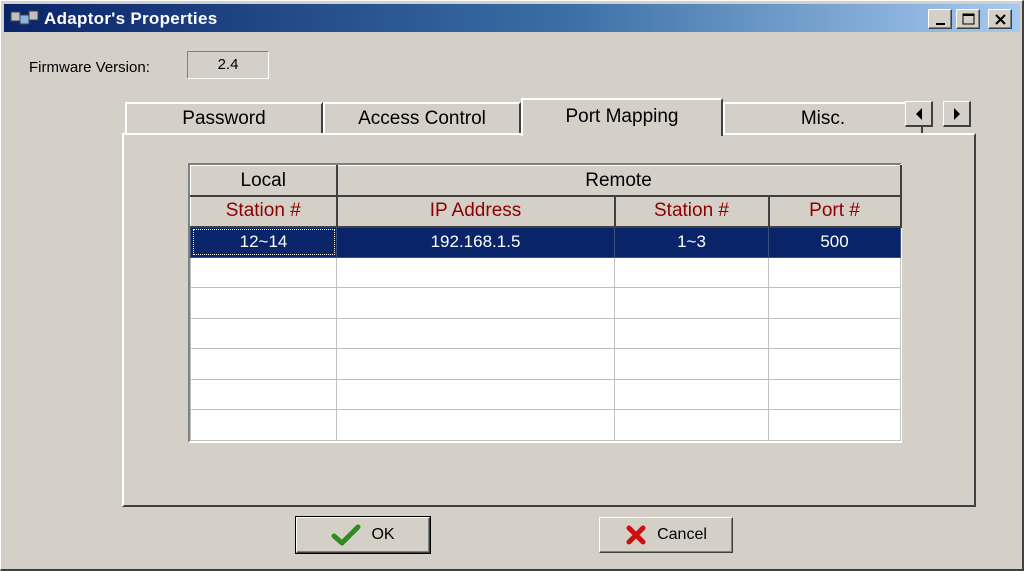 The width and height of the screenshot is (1024, 571). I want to click on tab-scroll-left-button, so click(919, 114).